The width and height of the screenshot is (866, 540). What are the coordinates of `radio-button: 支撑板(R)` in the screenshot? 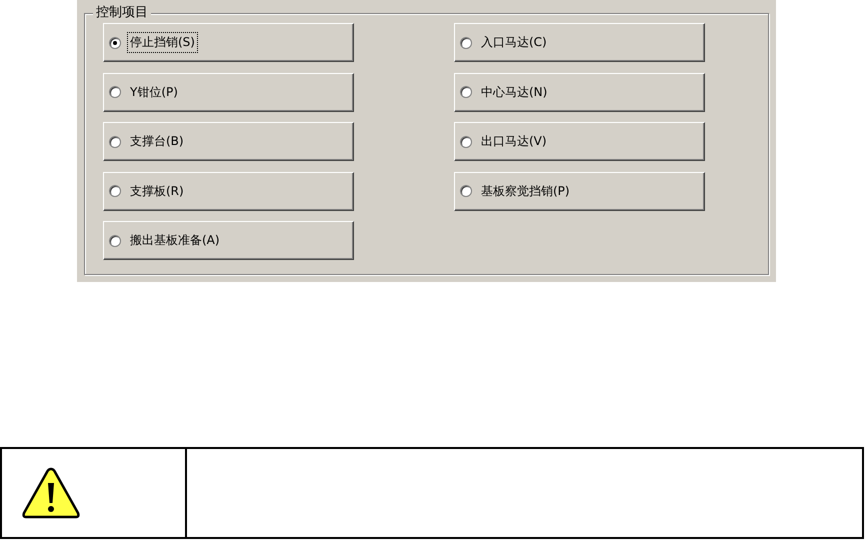 It's located at (228, 191).